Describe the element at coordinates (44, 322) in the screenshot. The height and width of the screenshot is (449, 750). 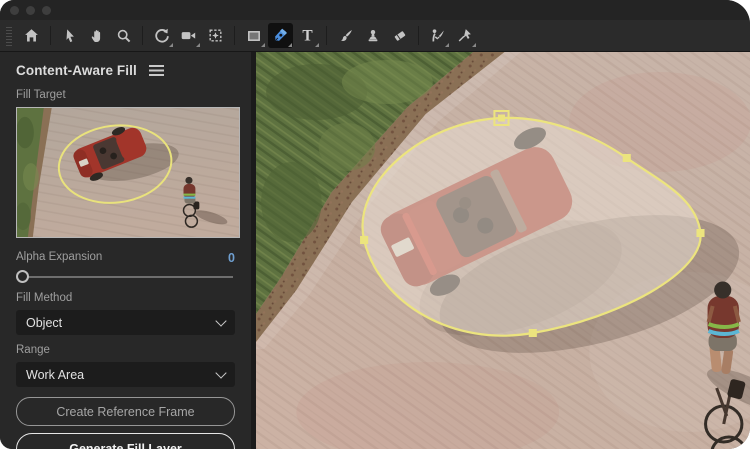
I see `fill-method-value: Object` at that location.